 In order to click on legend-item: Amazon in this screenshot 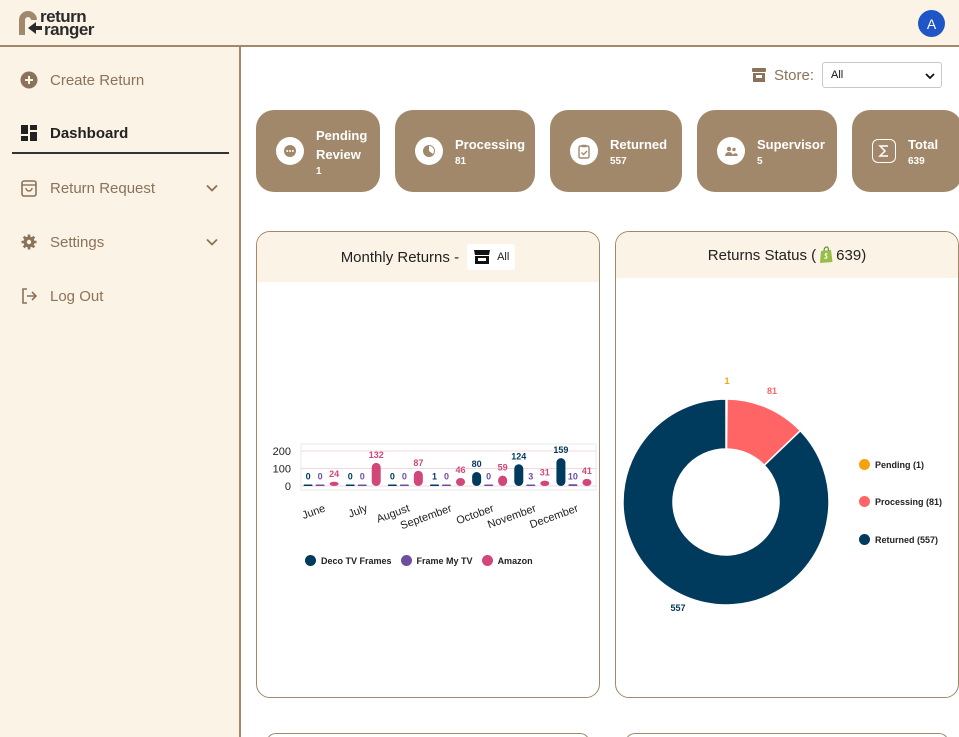, I will do `click(507, 560)`.